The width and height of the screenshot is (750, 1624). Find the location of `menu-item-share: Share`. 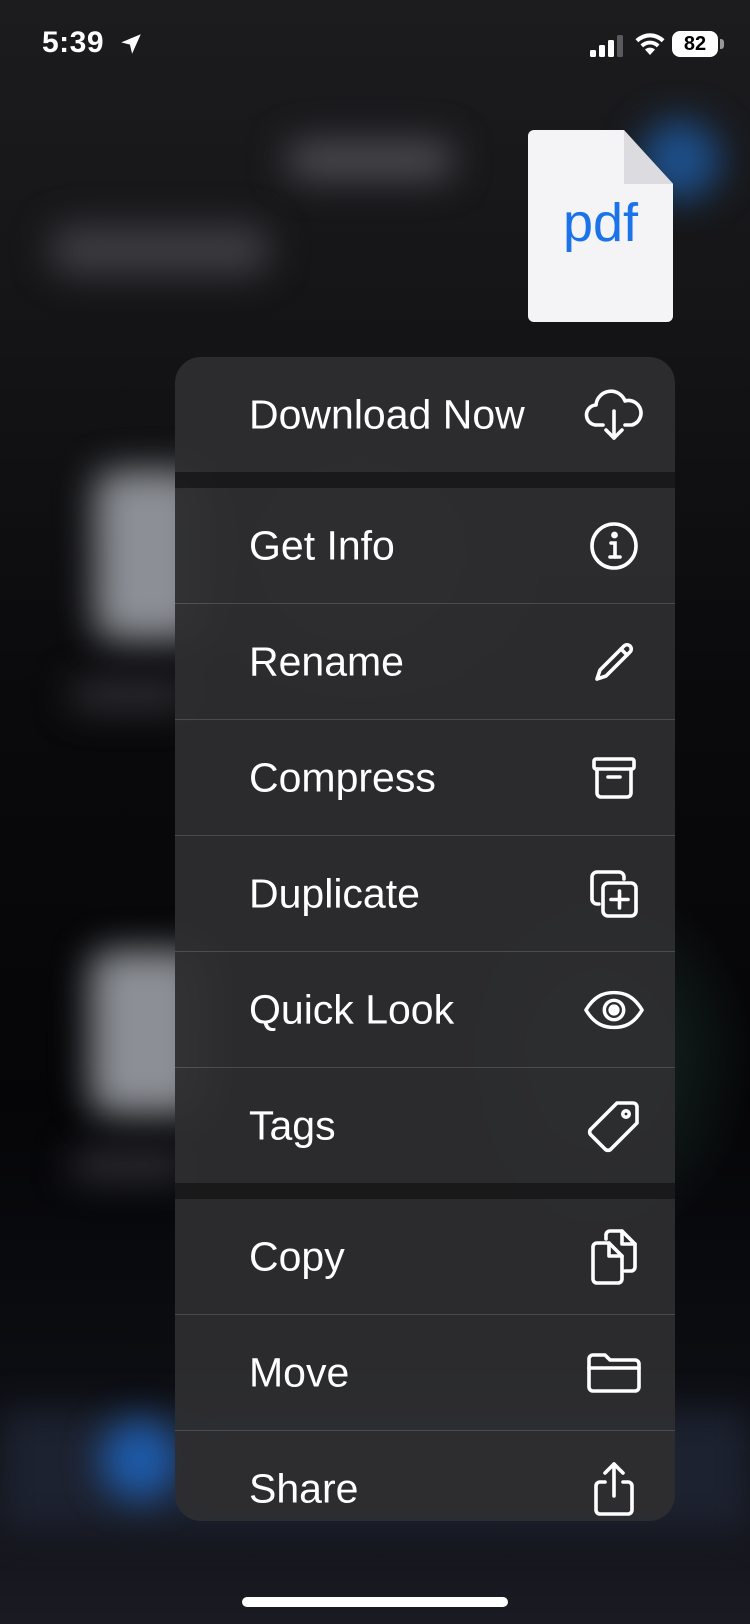

menu-item-share: Share is located at coordinates (425, 1476).